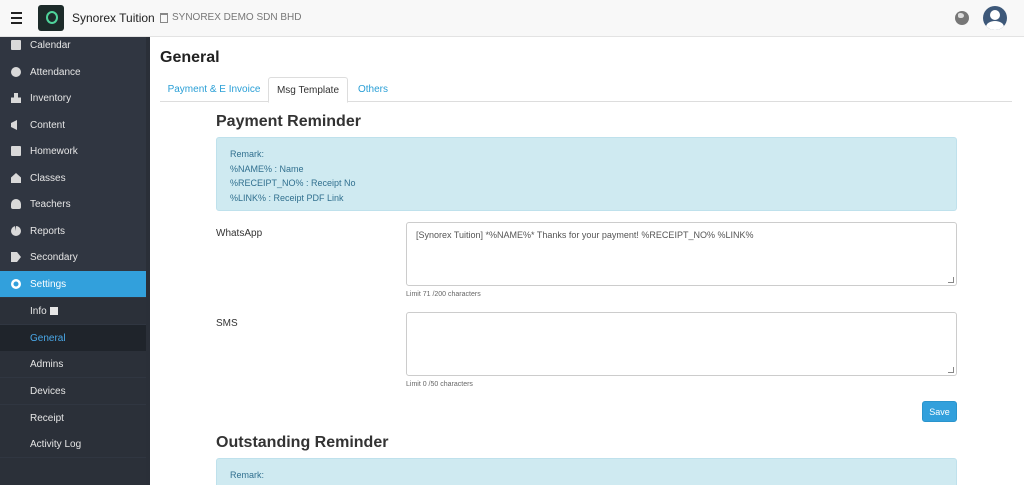 This screenshot has width=1024, height=485. What do you see at coordinates (73, 178) in the screenshot?
I see `sidebar-item-classes: Classes` at bounding box center [73, 178].